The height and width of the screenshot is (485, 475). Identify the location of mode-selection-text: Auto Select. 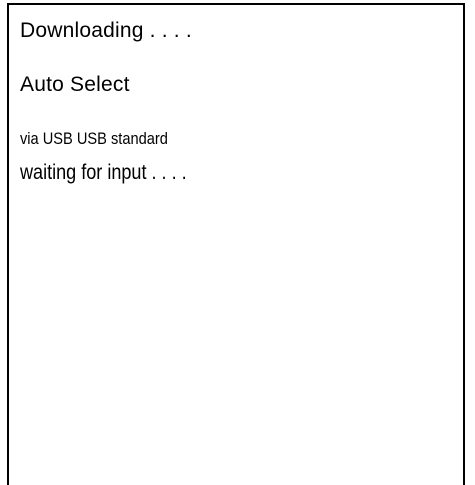
(75, 84).